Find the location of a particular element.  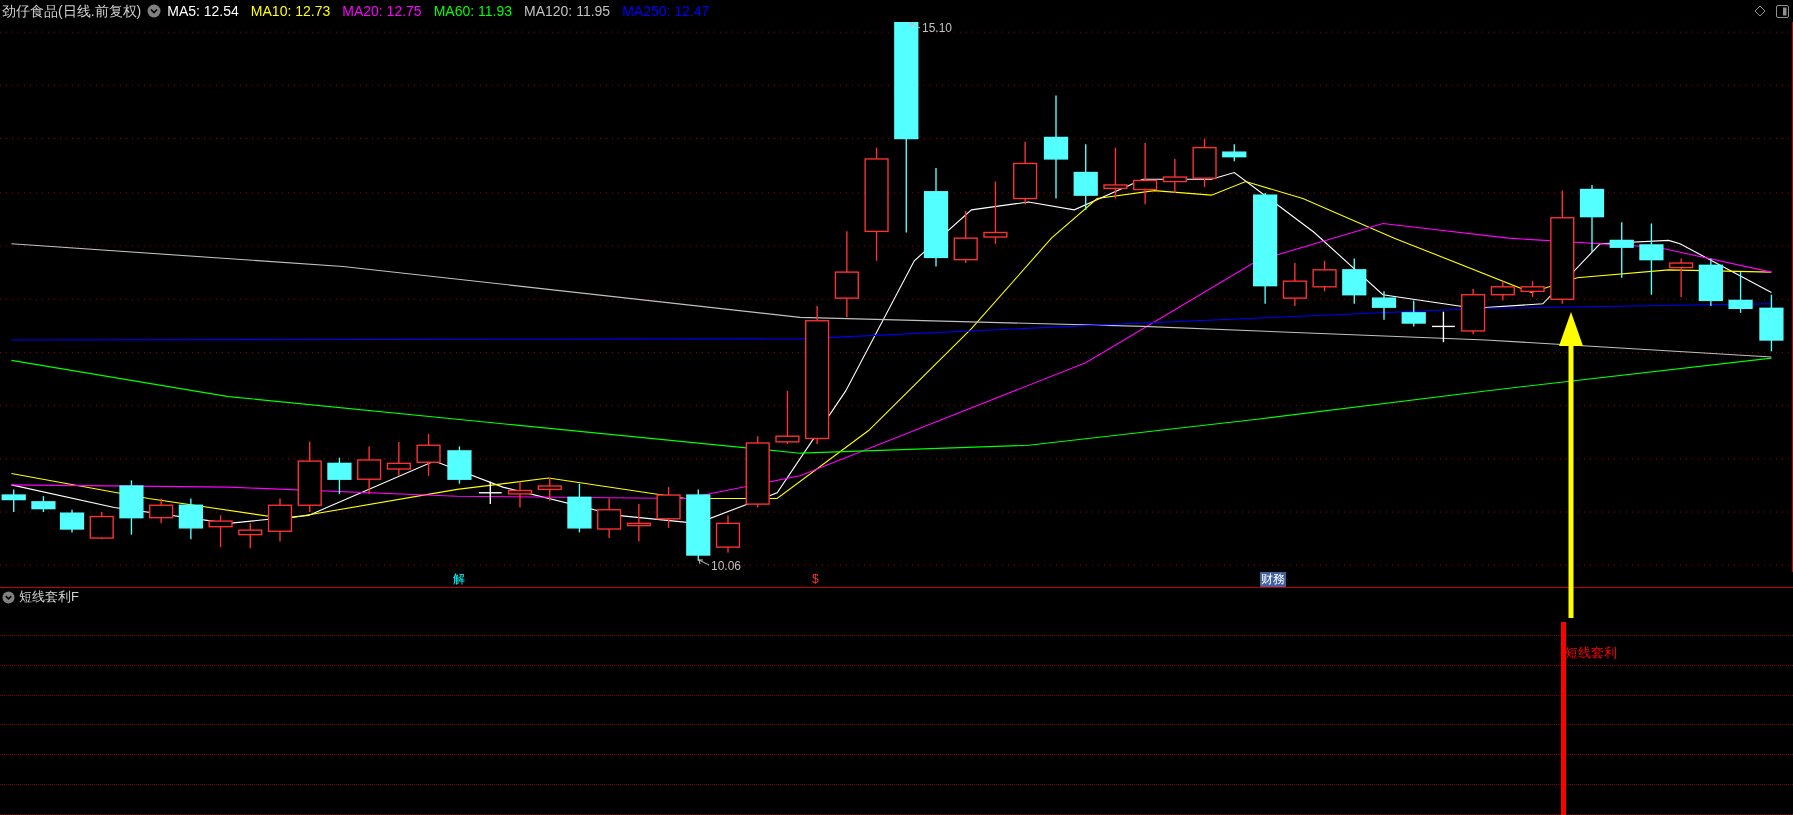

moving-average-value: MA20: 12.75 is located at coordinates (382, 11).